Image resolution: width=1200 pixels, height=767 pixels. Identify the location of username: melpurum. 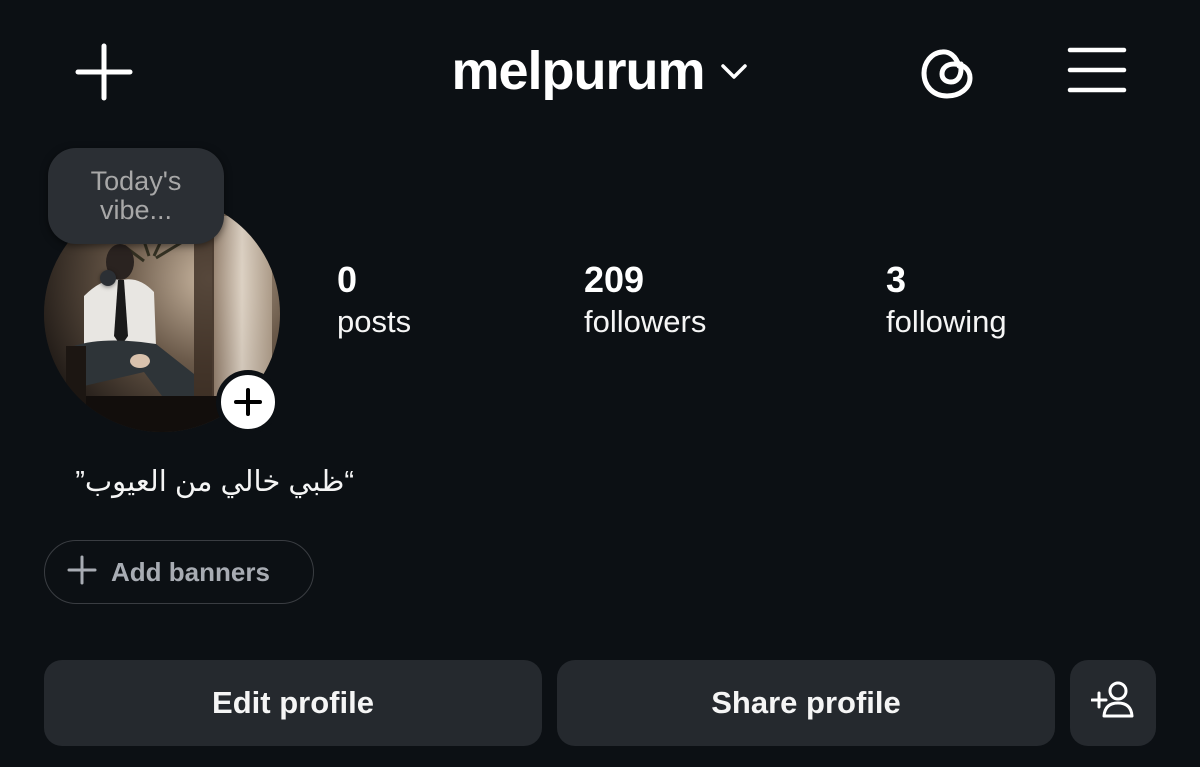
(578, 71).